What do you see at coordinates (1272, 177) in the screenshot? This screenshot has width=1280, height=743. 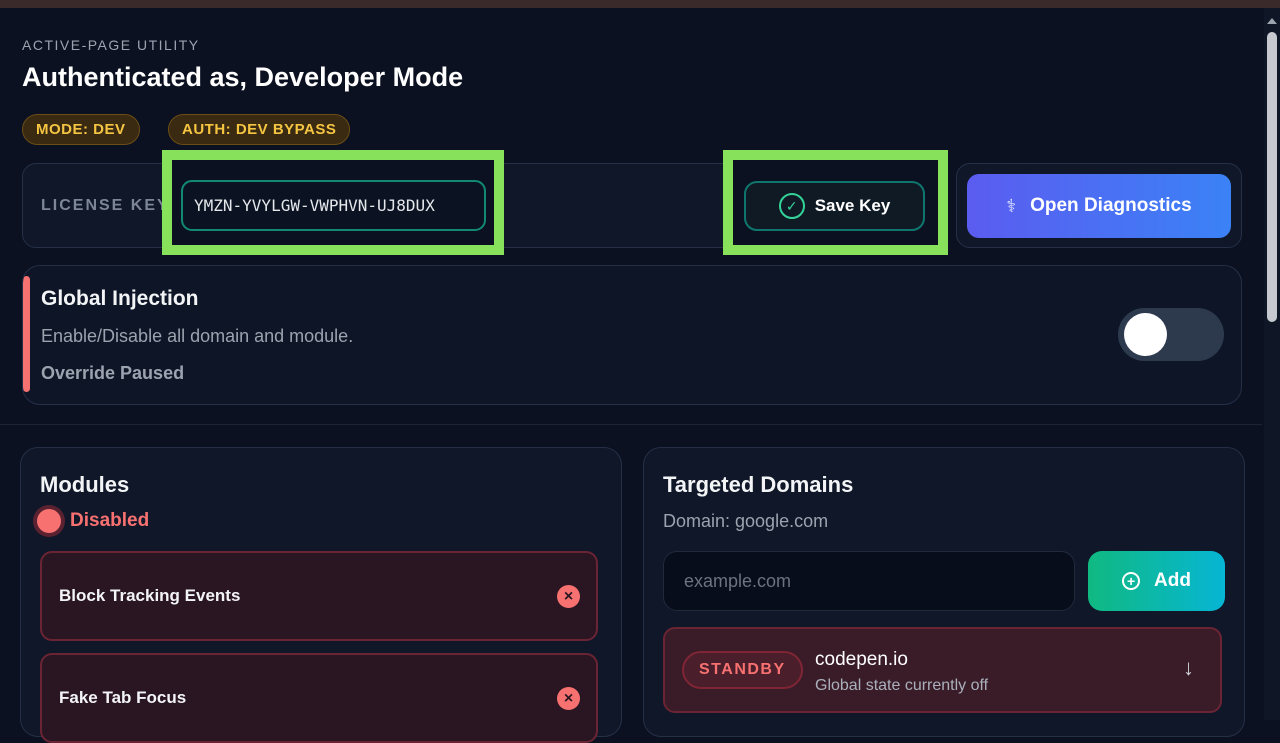 I see `scrollbar-thumb` at bounding box center [1272, 177].